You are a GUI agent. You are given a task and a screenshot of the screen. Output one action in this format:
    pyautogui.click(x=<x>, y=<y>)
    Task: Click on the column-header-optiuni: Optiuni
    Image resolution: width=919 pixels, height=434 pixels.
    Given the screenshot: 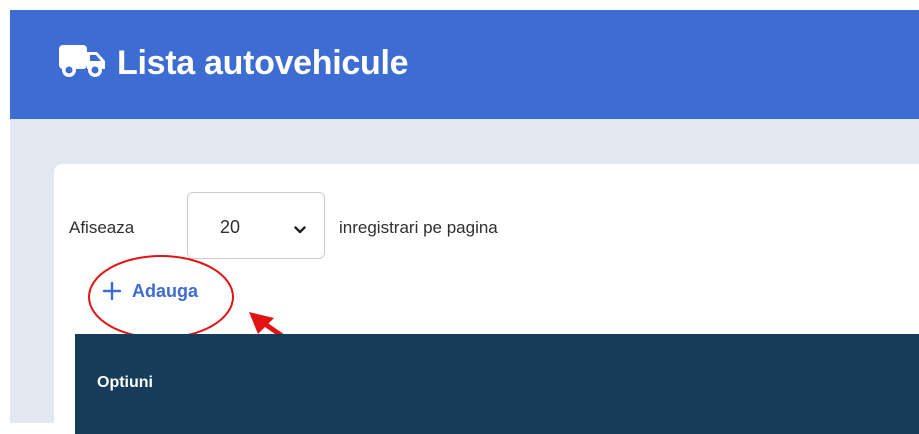 What is the action you would take?
    pyautogui.click(x=125, y=383)
    